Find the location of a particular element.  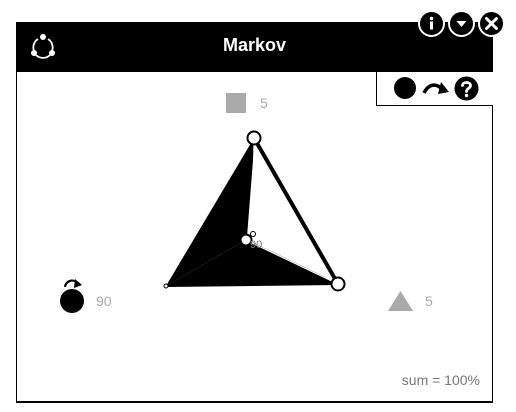

center-marker is located at coordinates (253, 234).